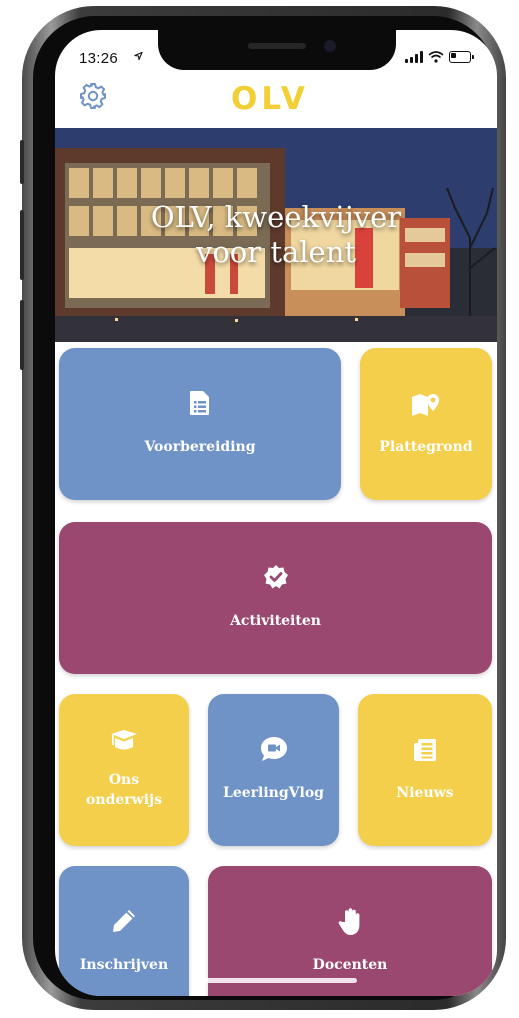 This screenshot has width=519, height=1018. I want to click on speaker-grille, so click(277, 46).